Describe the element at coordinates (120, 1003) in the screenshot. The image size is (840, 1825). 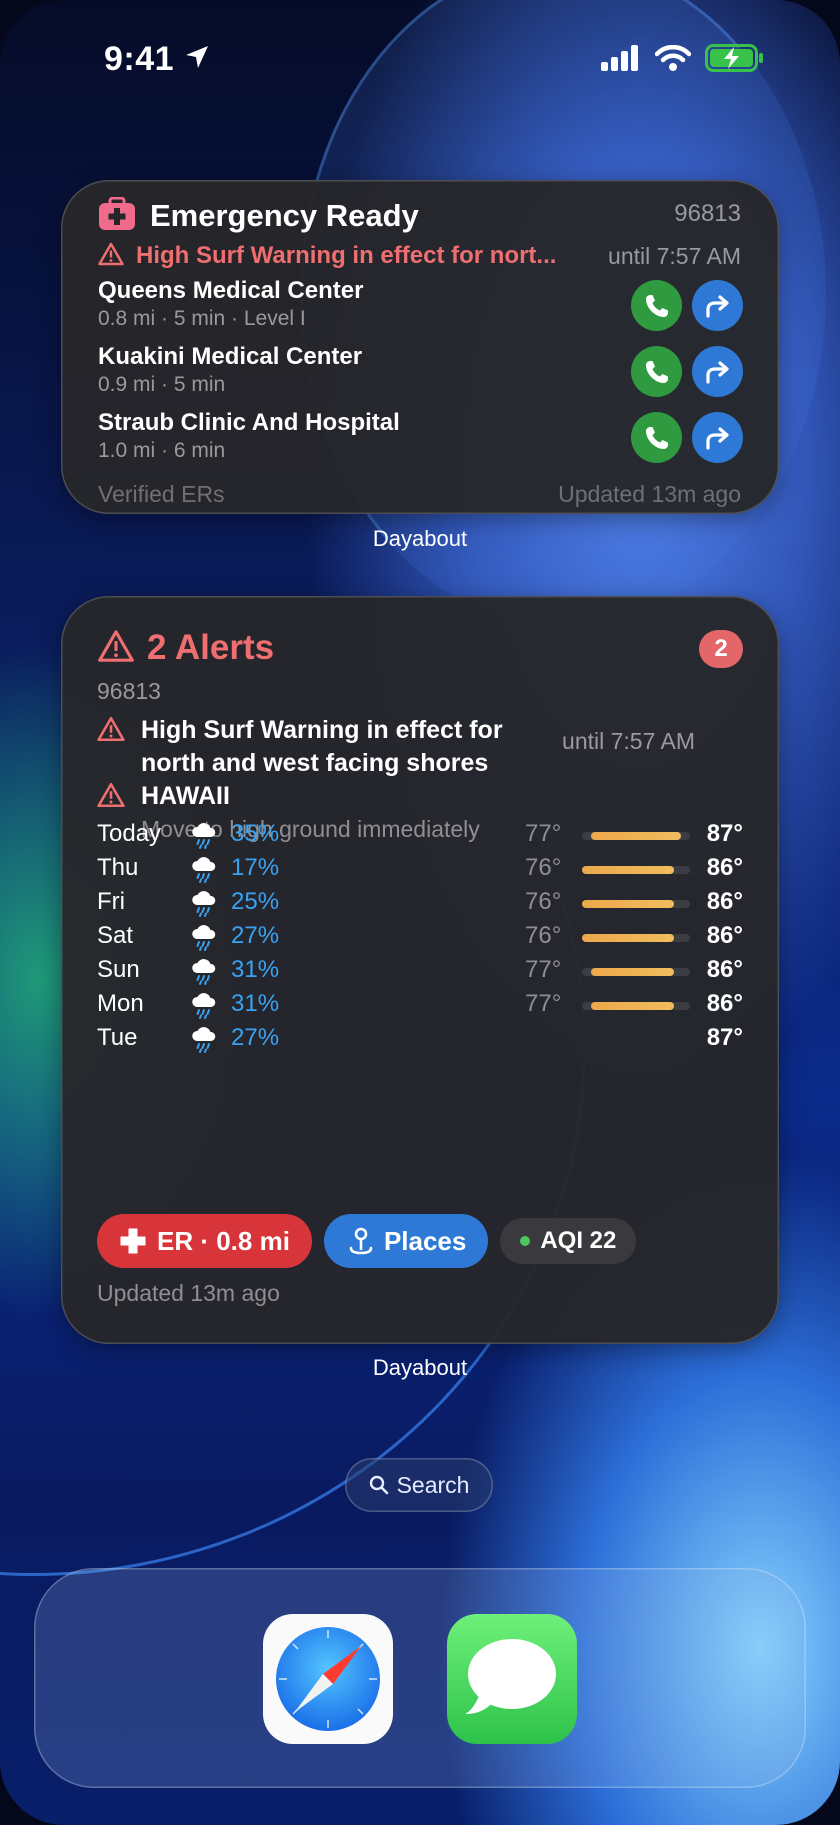
I see `forecast-day: Mon` at that location.